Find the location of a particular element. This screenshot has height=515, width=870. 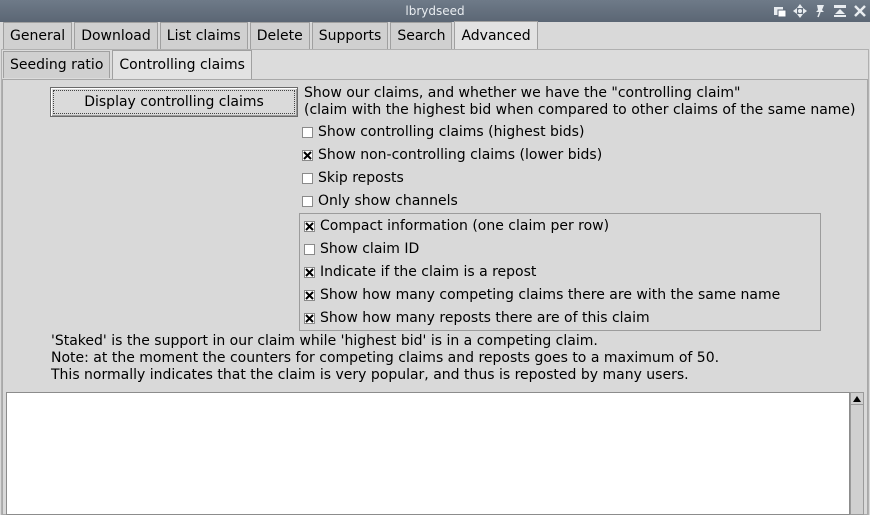

move-icon is located at coordinates (799, 10).